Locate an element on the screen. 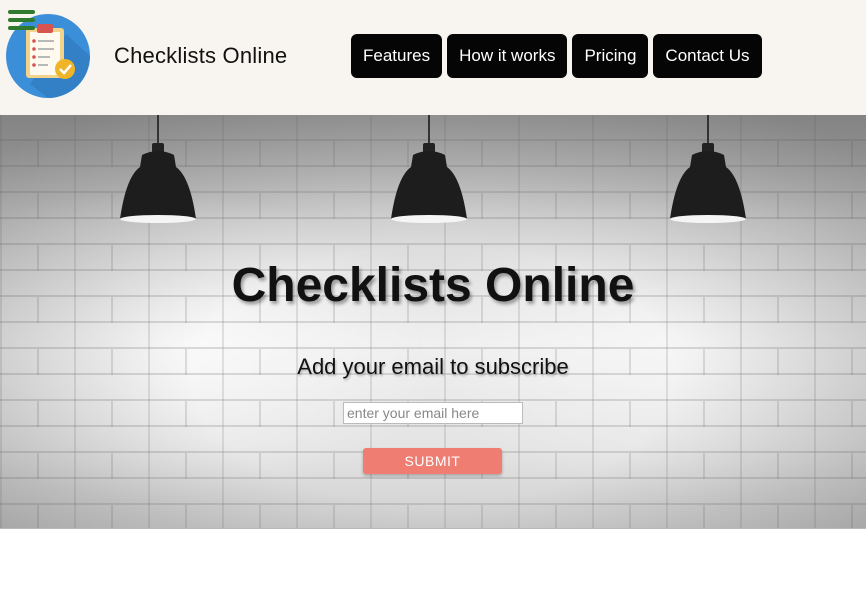 The image size is (866, 589). nav-how-it-works-button: How it works is located at coordinates (507, 56).